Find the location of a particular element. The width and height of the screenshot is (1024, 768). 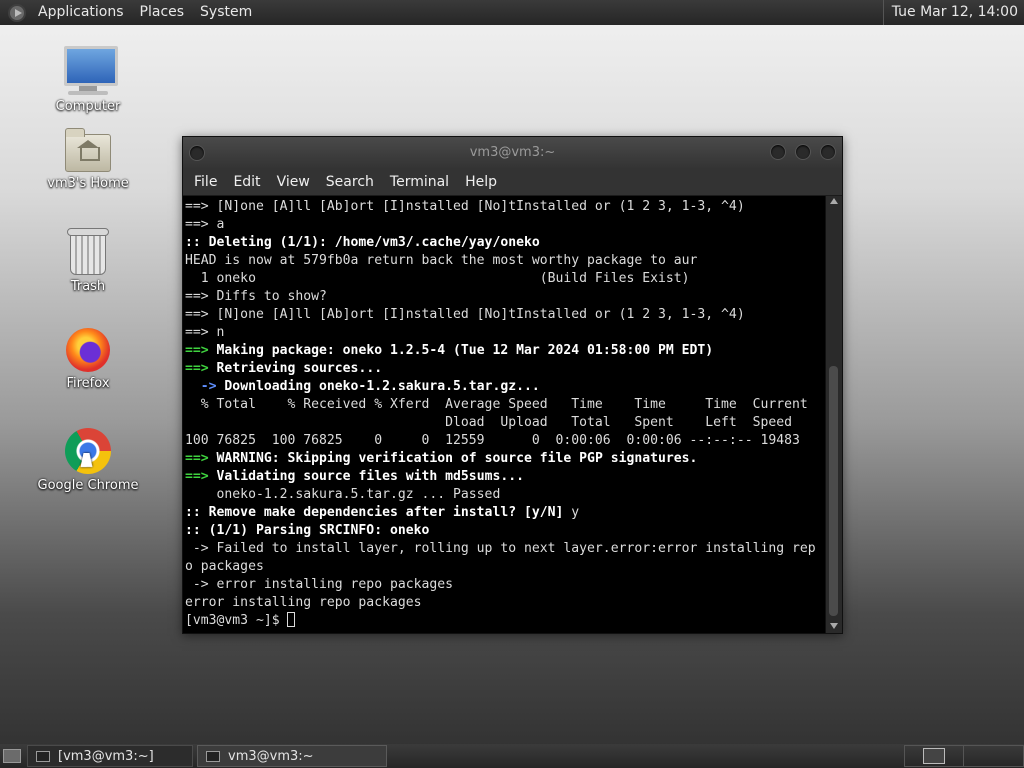

terminal-line-segment: -> is located at coordinates (205, 386).